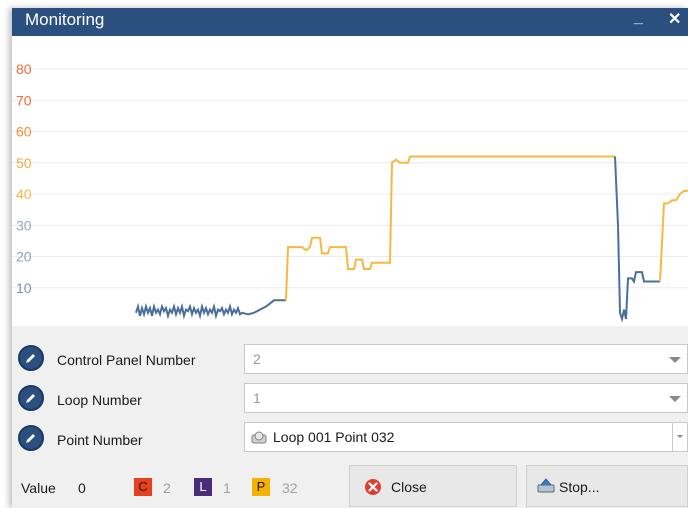  Describe the element at coordinates (350, 22) in the screenshot. I see `title-bar: Monitoring _ ✕` at that location.